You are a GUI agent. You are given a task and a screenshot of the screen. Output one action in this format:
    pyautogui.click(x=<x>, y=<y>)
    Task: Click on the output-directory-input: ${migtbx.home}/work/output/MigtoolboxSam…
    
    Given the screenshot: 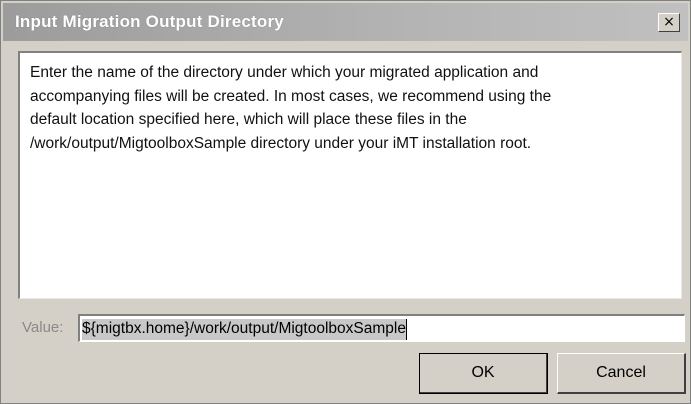 What is the action you would take?
    pyautogui.click(x=381, y=328)
    